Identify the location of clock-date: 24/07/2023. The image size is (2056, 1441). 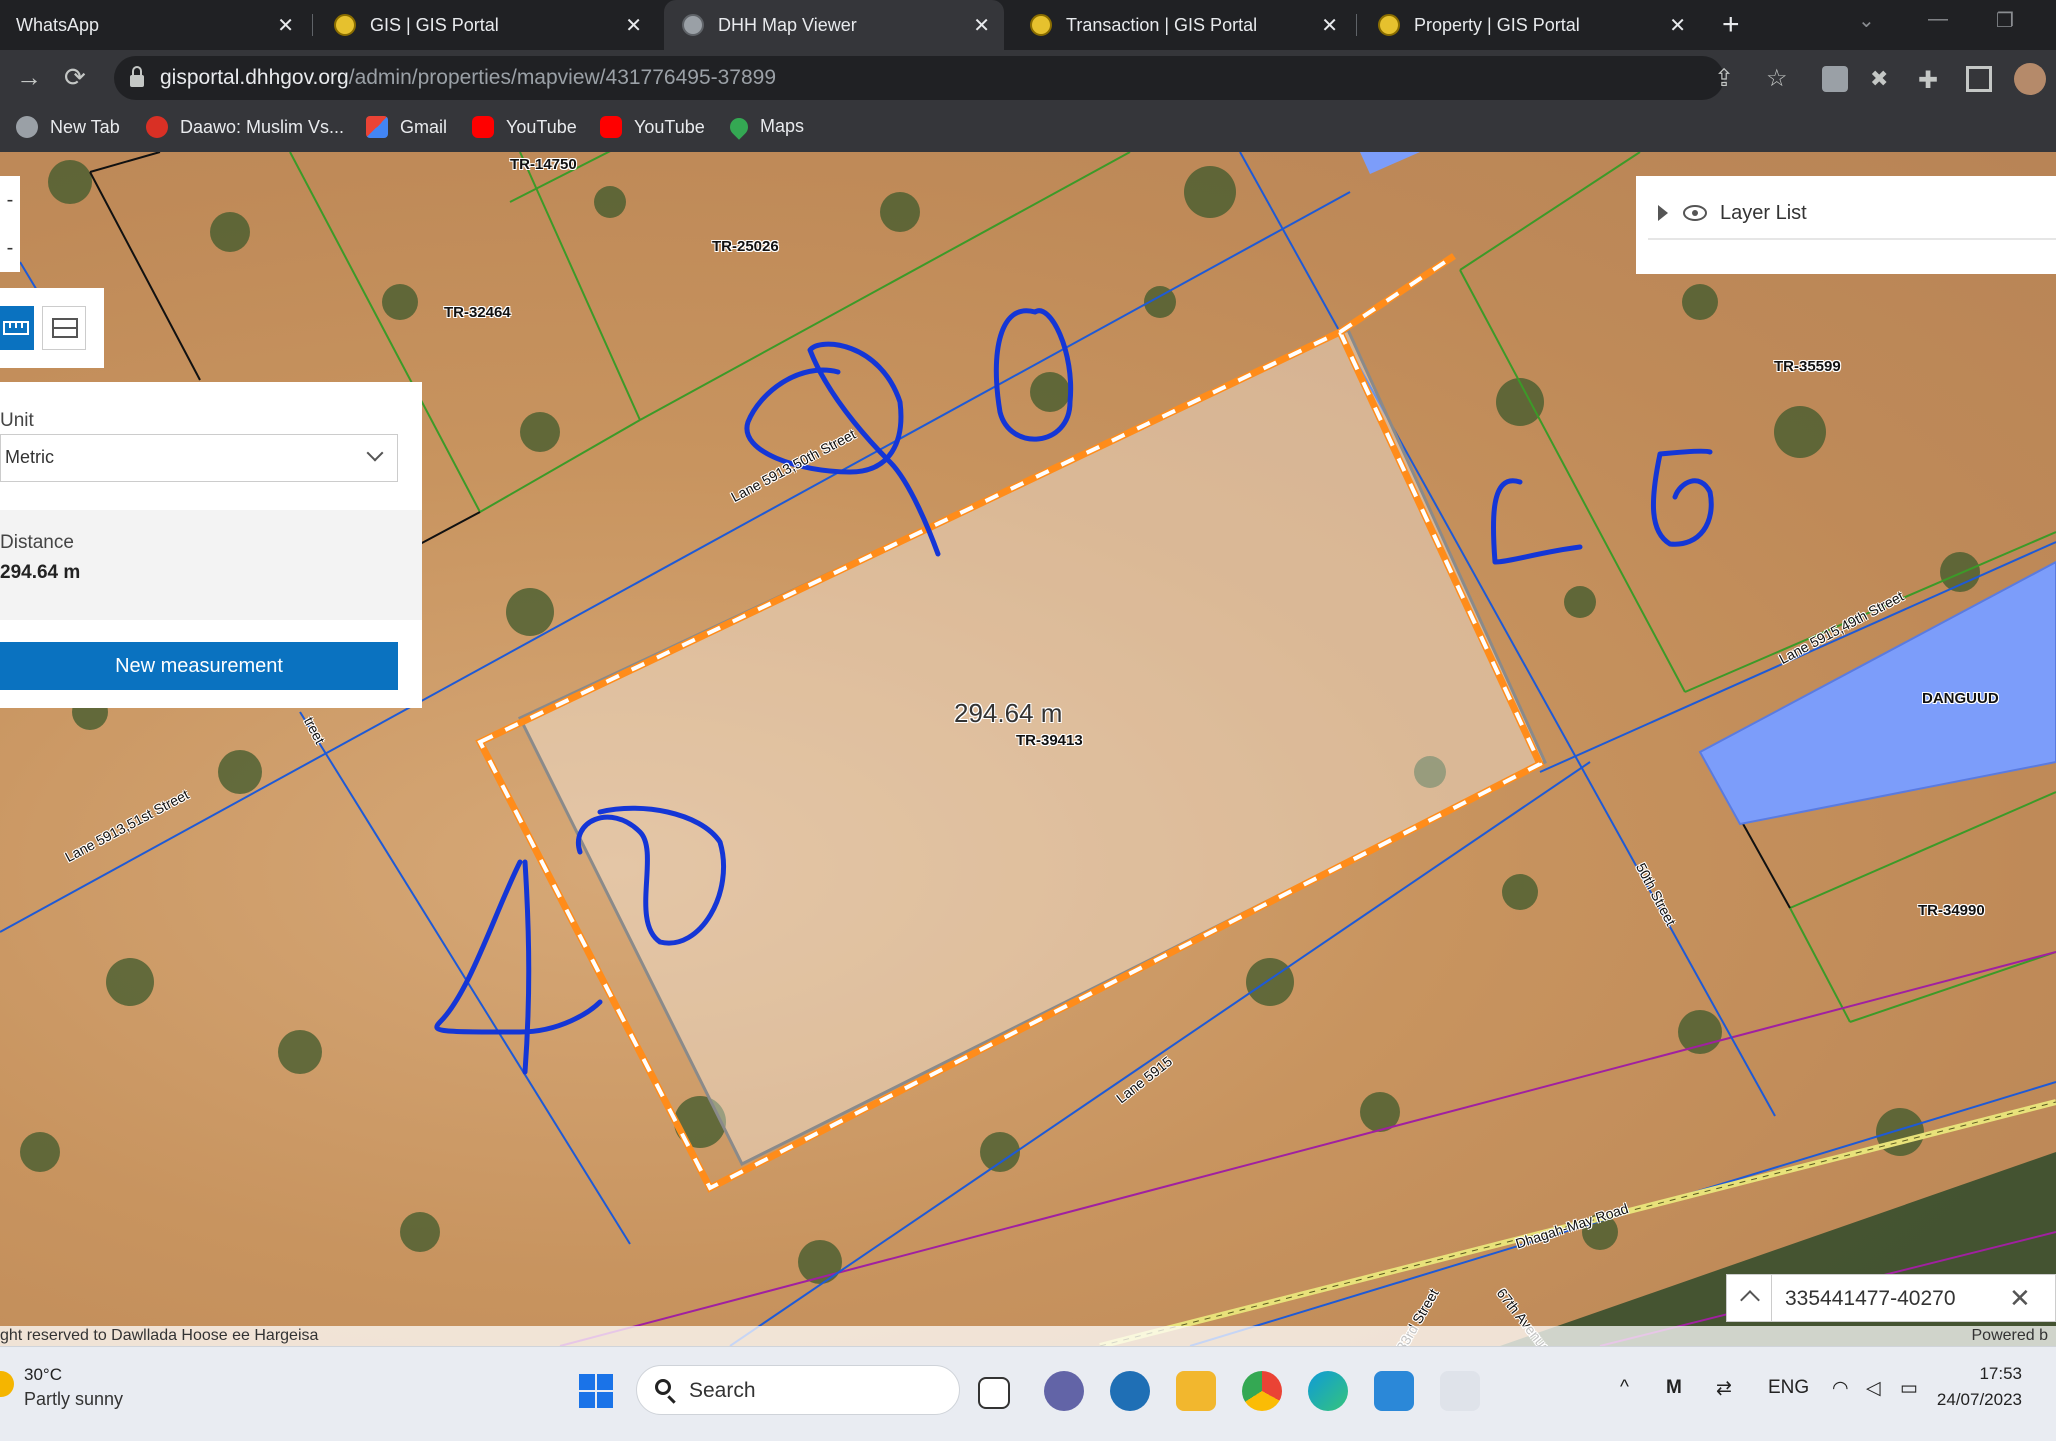
(1979, 1399).